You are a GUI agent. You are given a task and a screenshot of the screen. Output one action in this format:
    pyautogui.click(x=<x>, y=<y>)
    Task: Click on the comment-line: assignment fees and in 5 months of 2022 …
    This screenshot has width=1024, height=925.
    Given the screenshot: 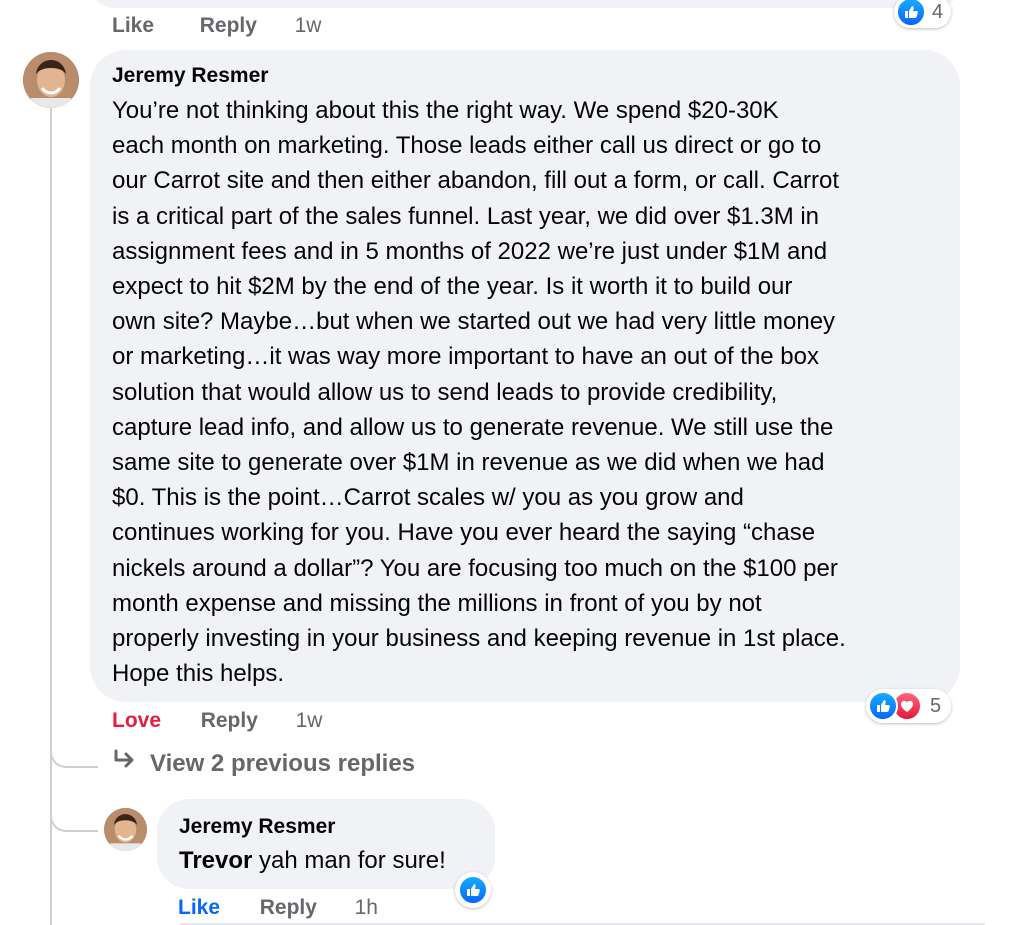 What is the action you would take?
    pyautogui.click(x=470, y=251)
    